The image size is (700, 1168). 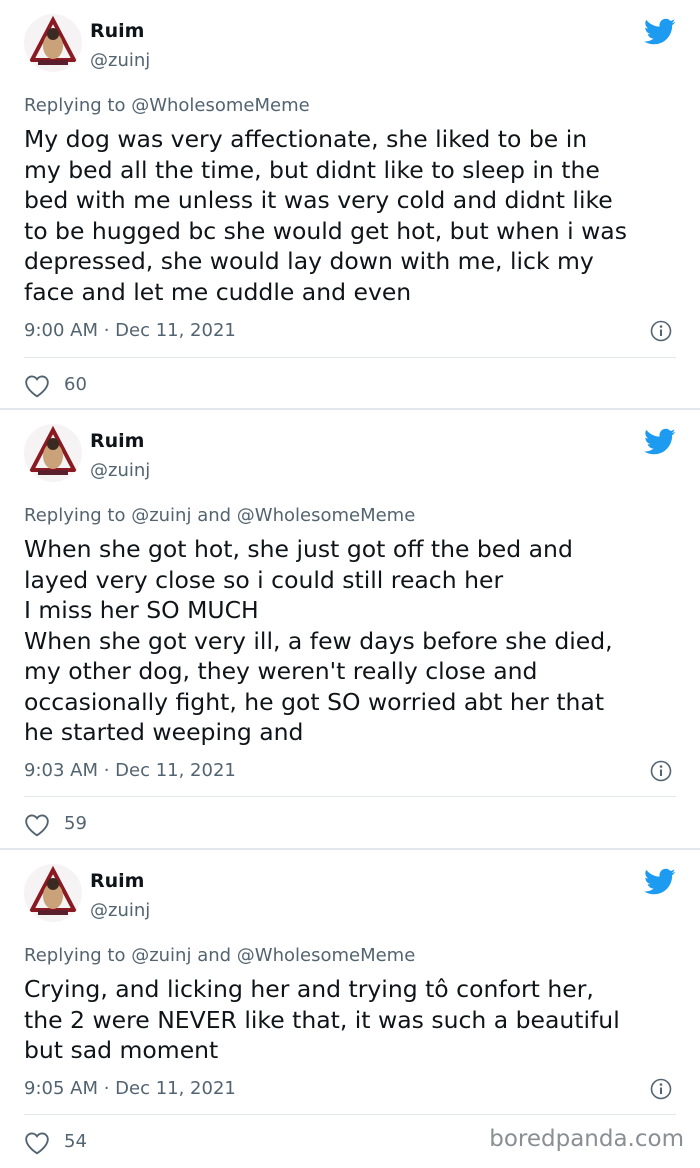 I want to click on like-count: 59, so click(x=75, y=823).